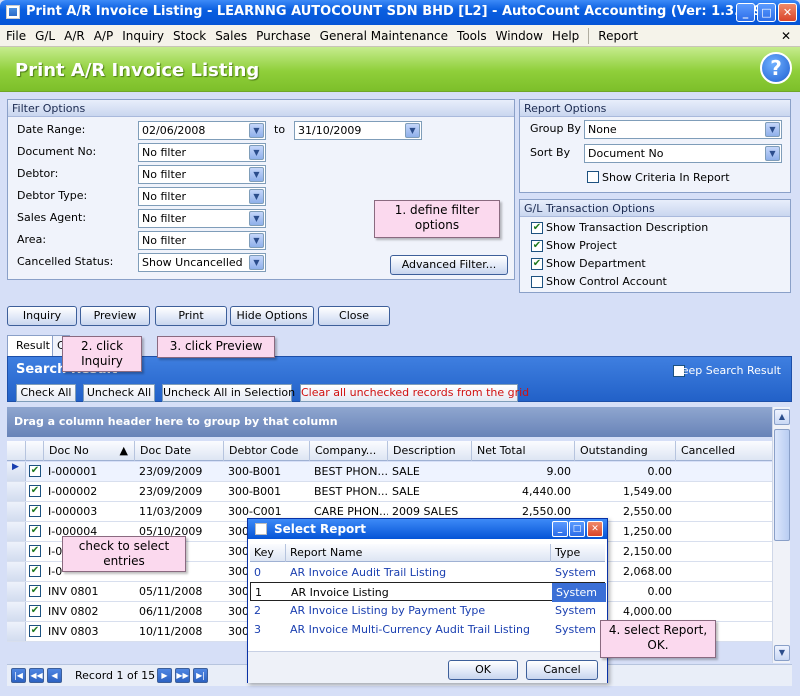  What do you see at coordinates (202, 152) in the screenshot?
I see `document-no-filter: No filter ▼` at bounding box center [202, 152].